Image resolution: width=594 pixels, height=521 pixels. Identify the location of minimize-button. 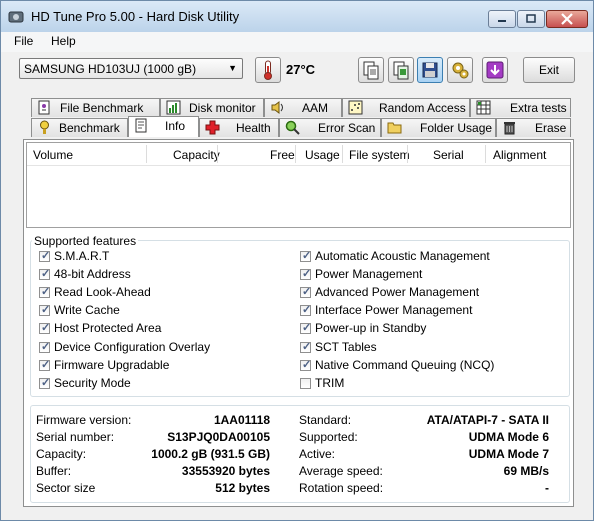
(502, 19).